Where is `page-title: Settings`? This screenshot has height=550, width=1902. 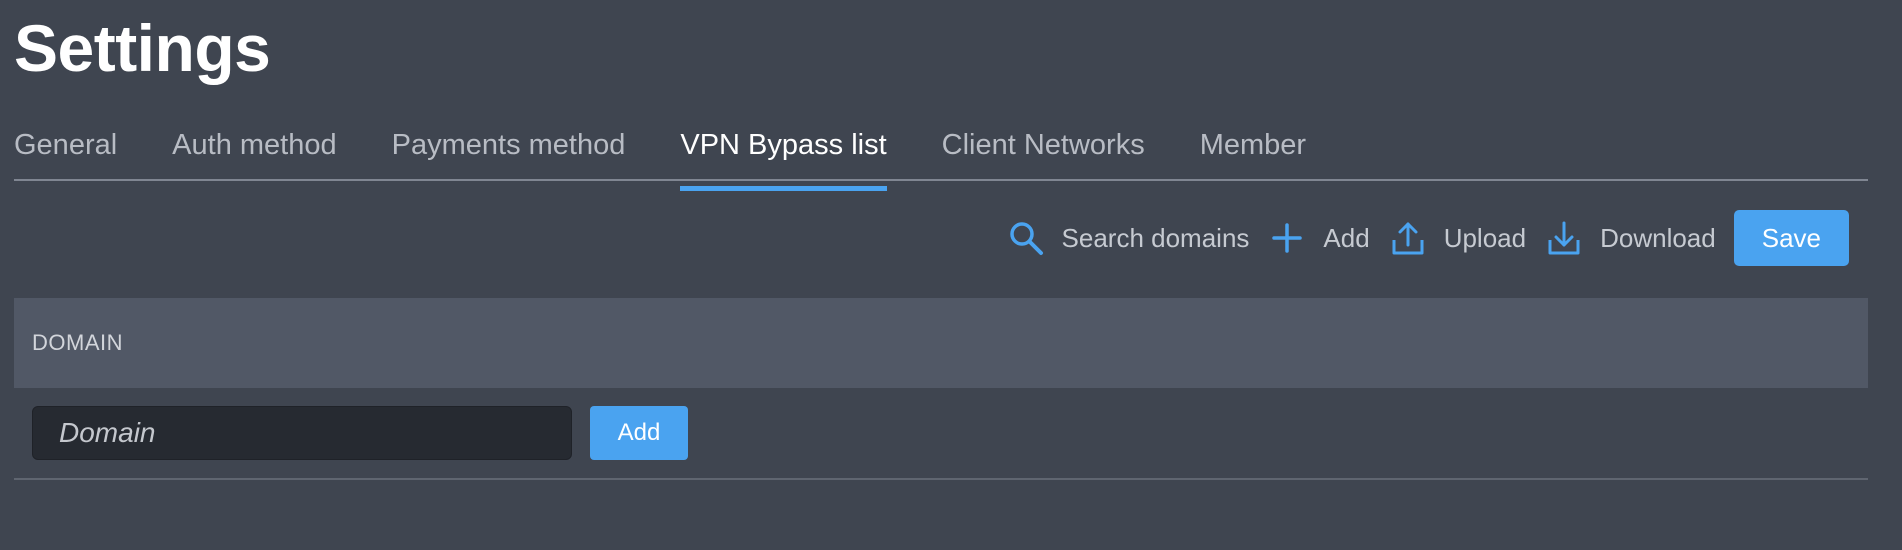
page-title: Settings is located at coordinates (142, 48).